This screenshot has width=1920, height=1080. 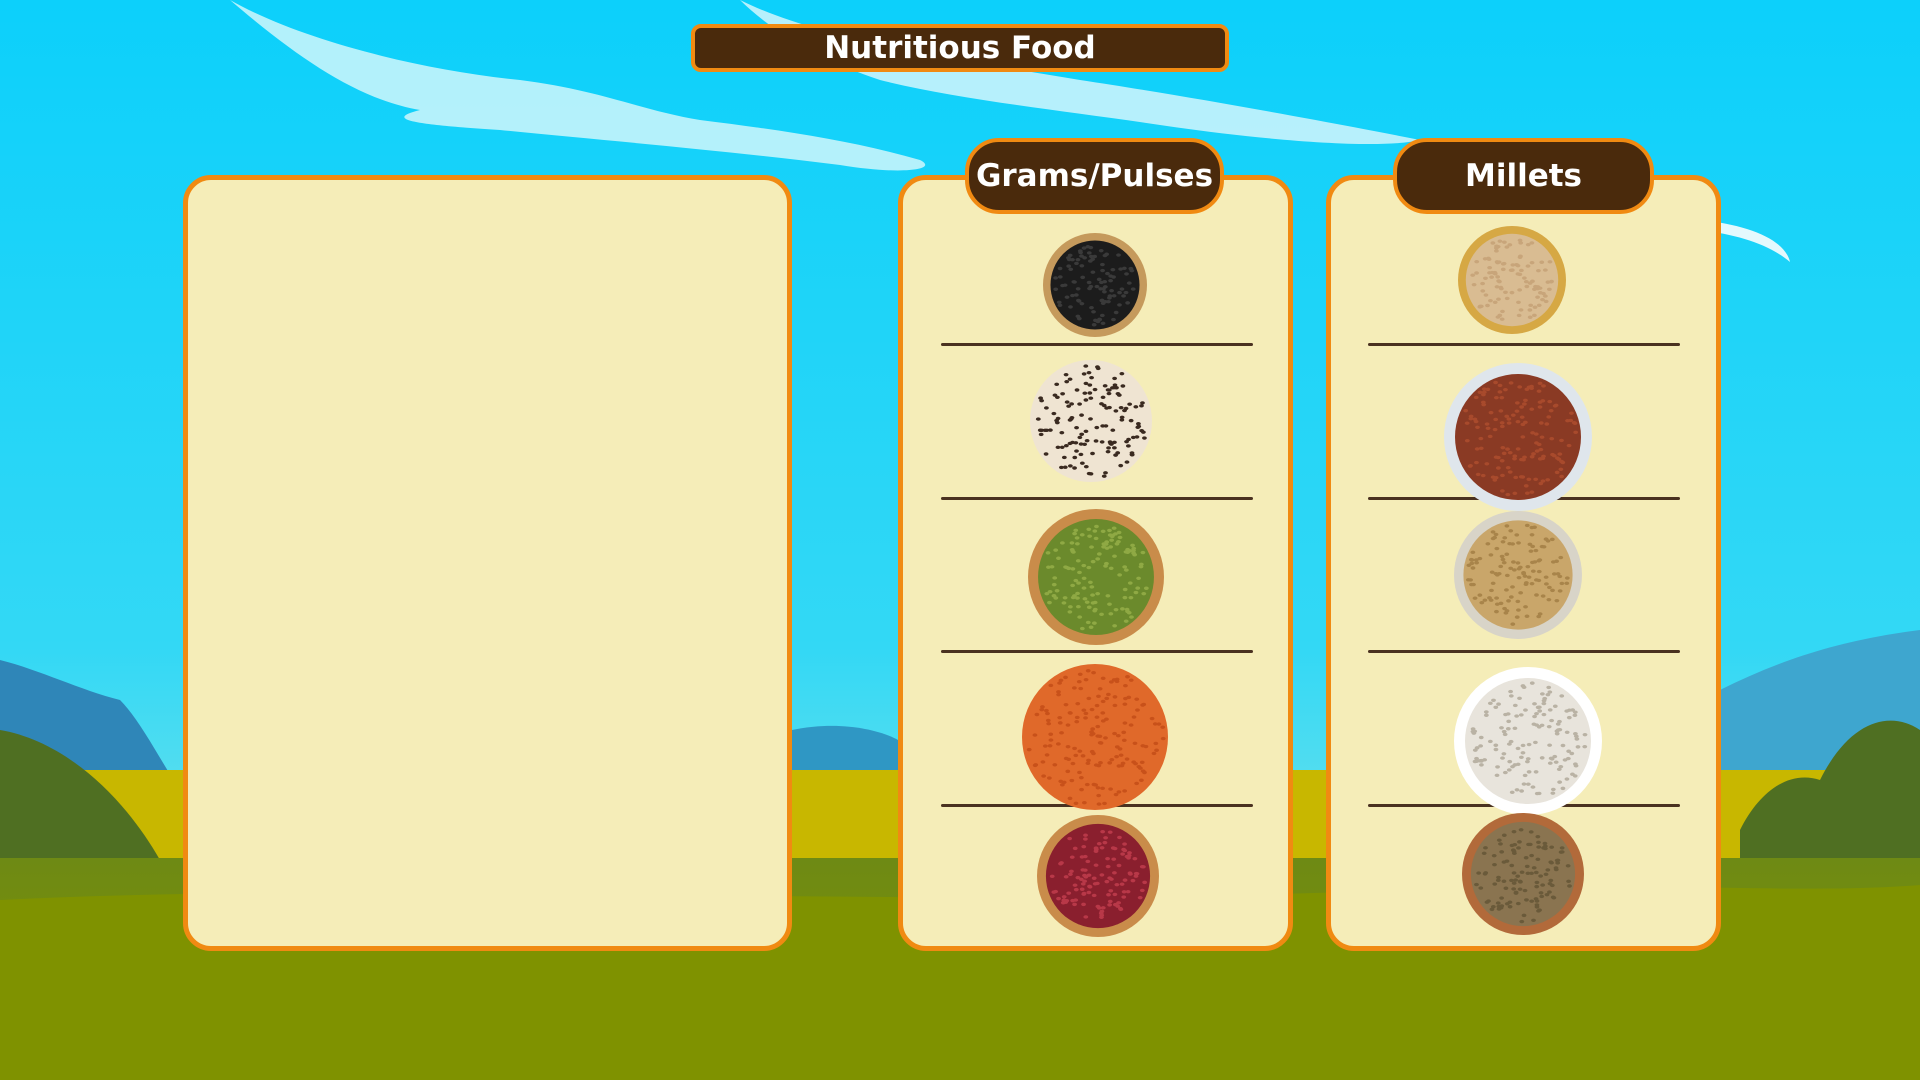 I want to click on pearl-millet-icon, so click(x=1518, y=575).